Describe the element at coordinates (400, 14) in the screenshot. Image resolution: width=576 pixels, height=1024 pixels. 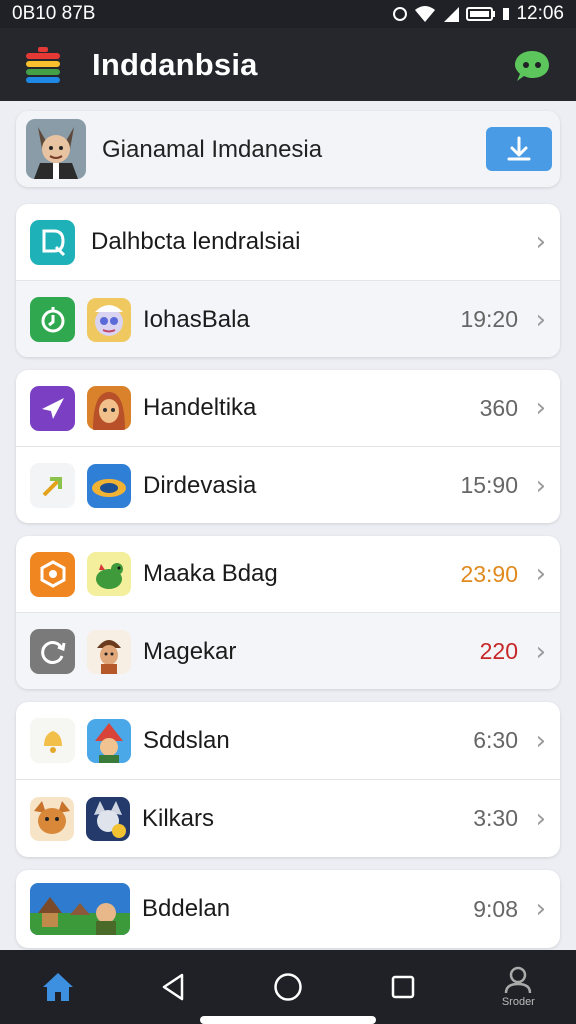
I see `notification-icon` at that location.